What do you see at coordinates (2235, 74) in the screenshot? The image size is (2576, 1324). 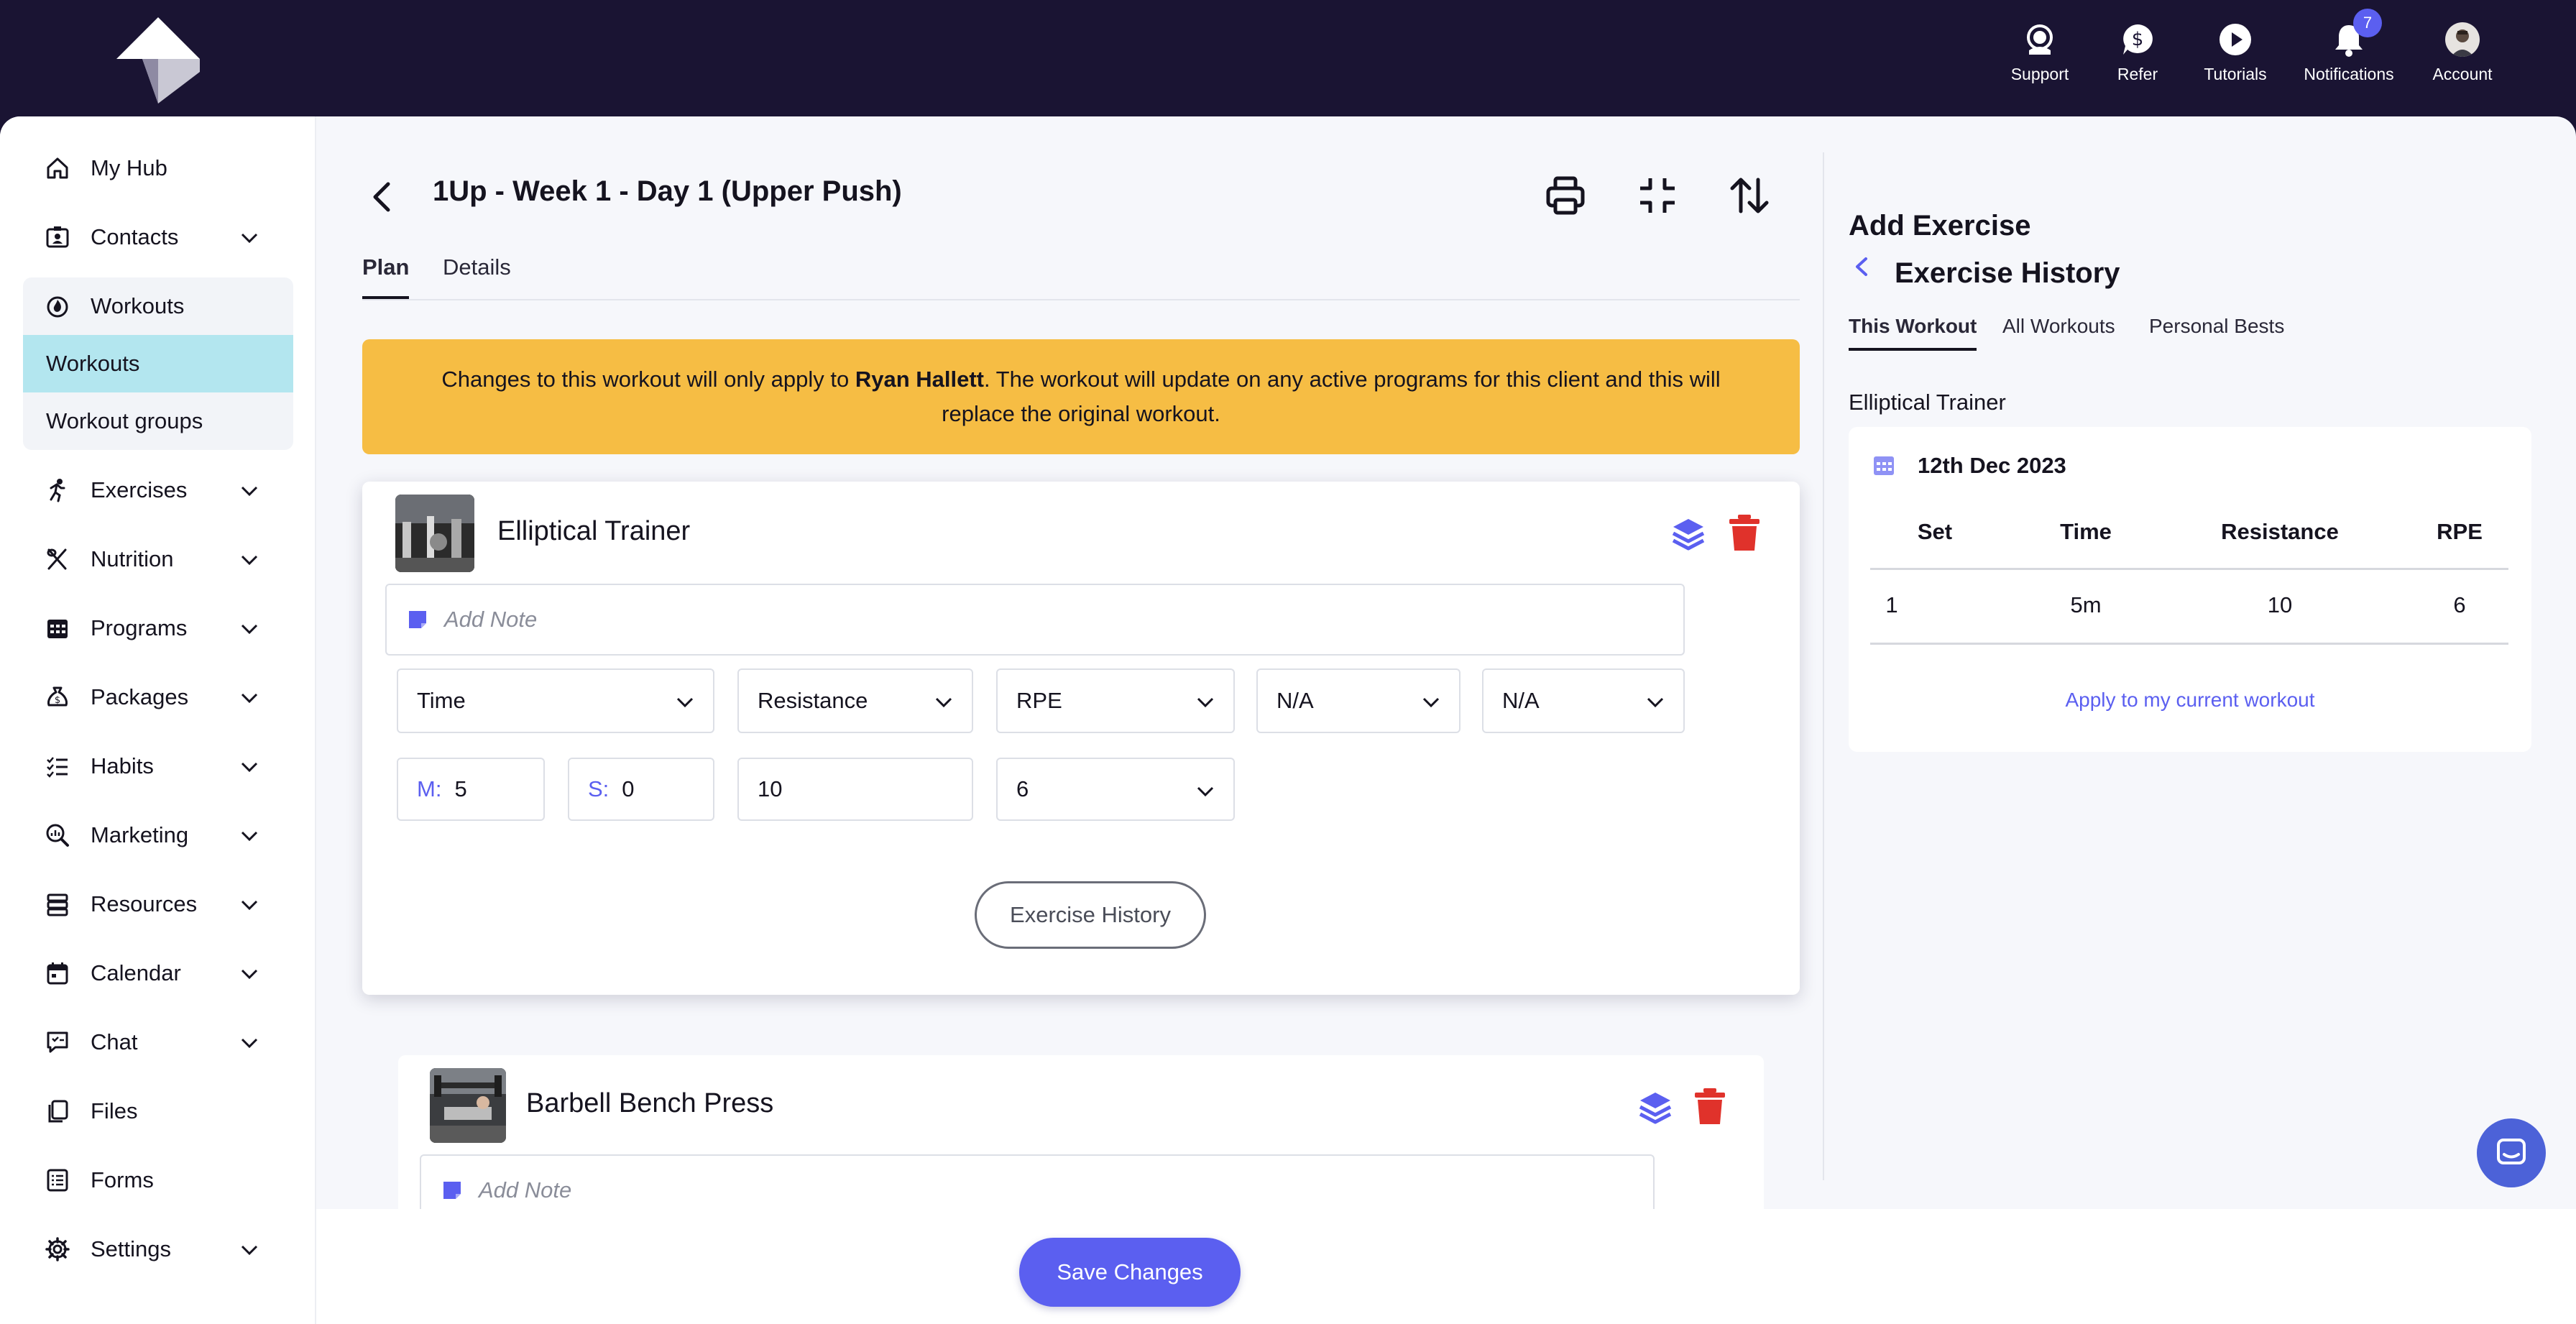 I see `tutorials-label: Tutorials` at bounding box center [2235, 74].